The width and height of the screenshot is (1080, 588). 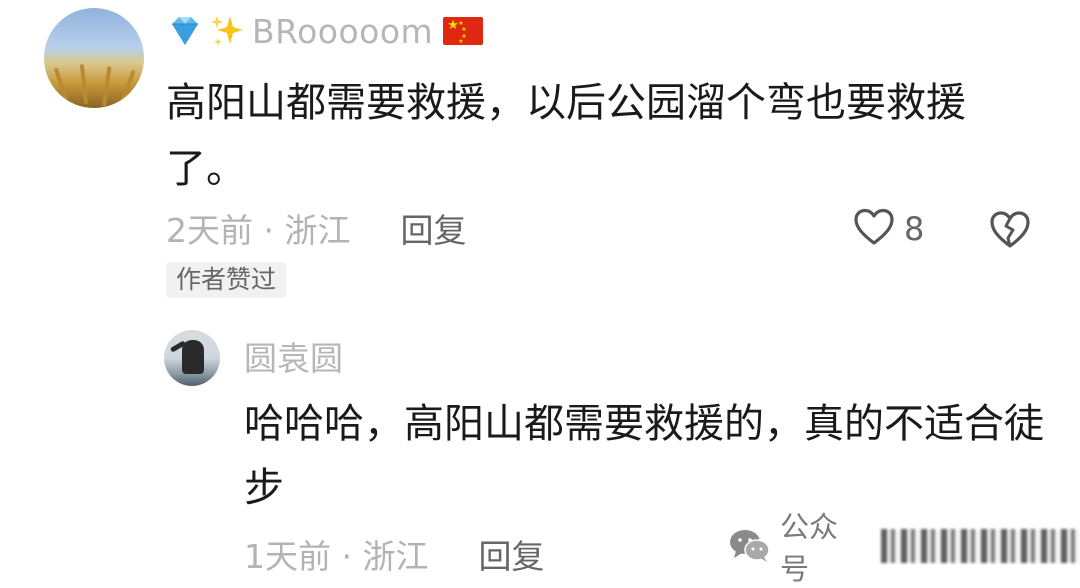 What do you see at coordinates (226, 280) in the screenshot?
I see `author-liked-badge: 作者赞过` at bounding box center [226, 280].